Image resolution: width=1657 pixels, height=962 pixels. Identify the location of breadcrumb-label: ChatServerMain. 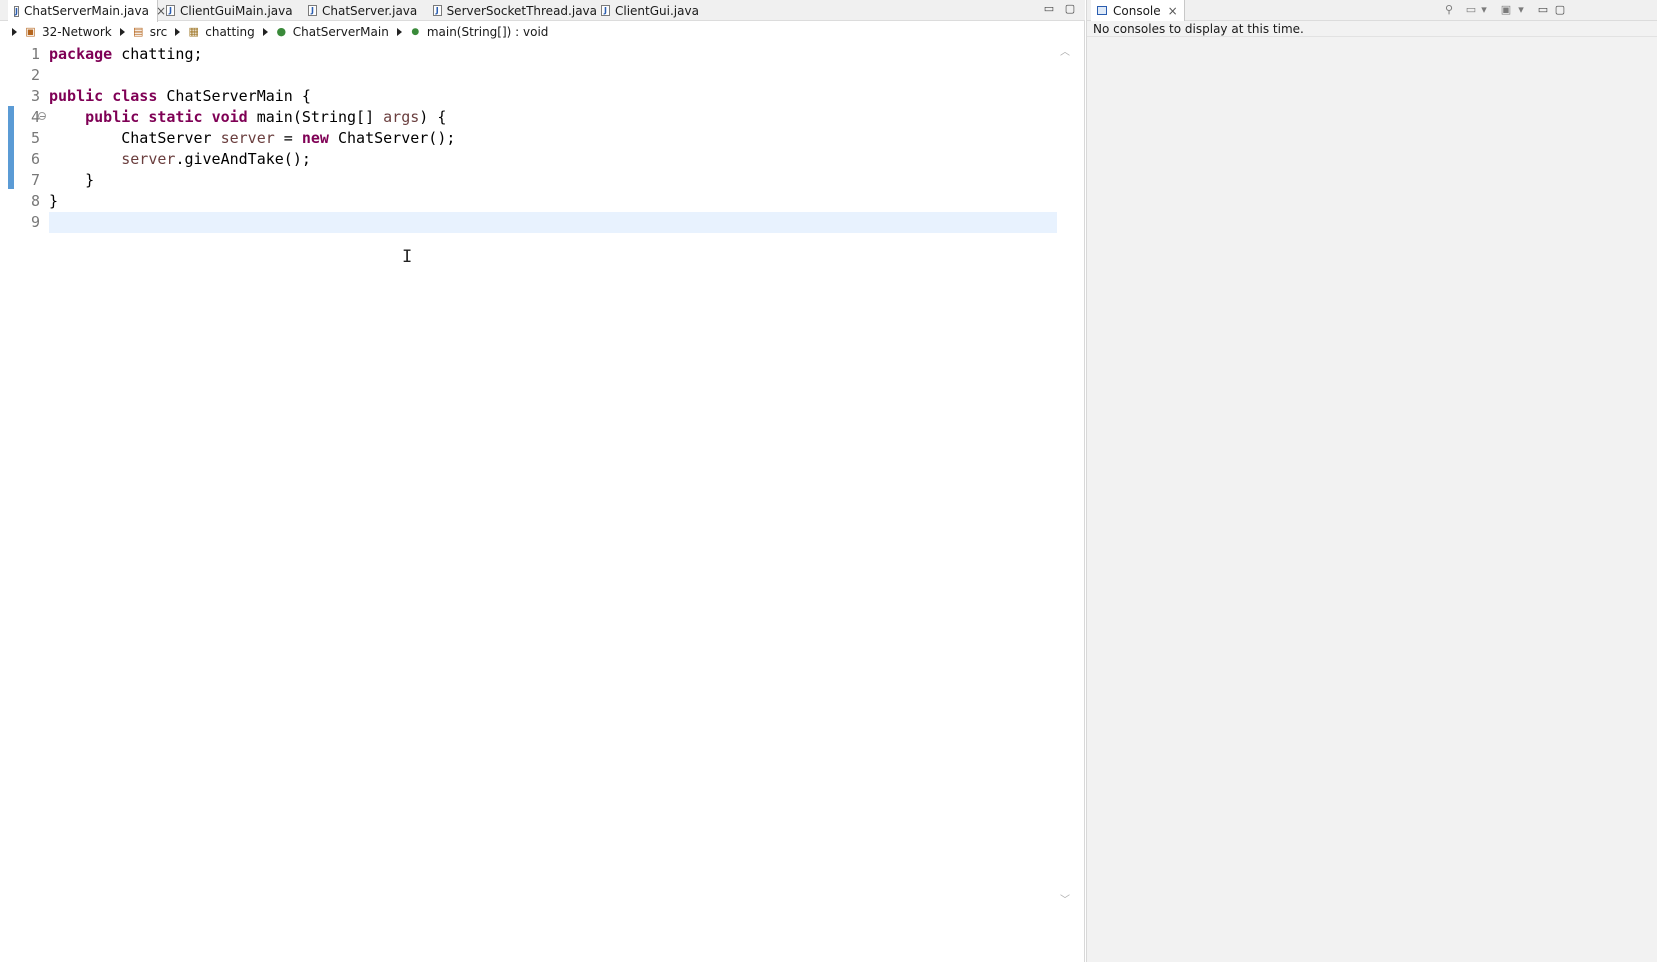
(340, 32).